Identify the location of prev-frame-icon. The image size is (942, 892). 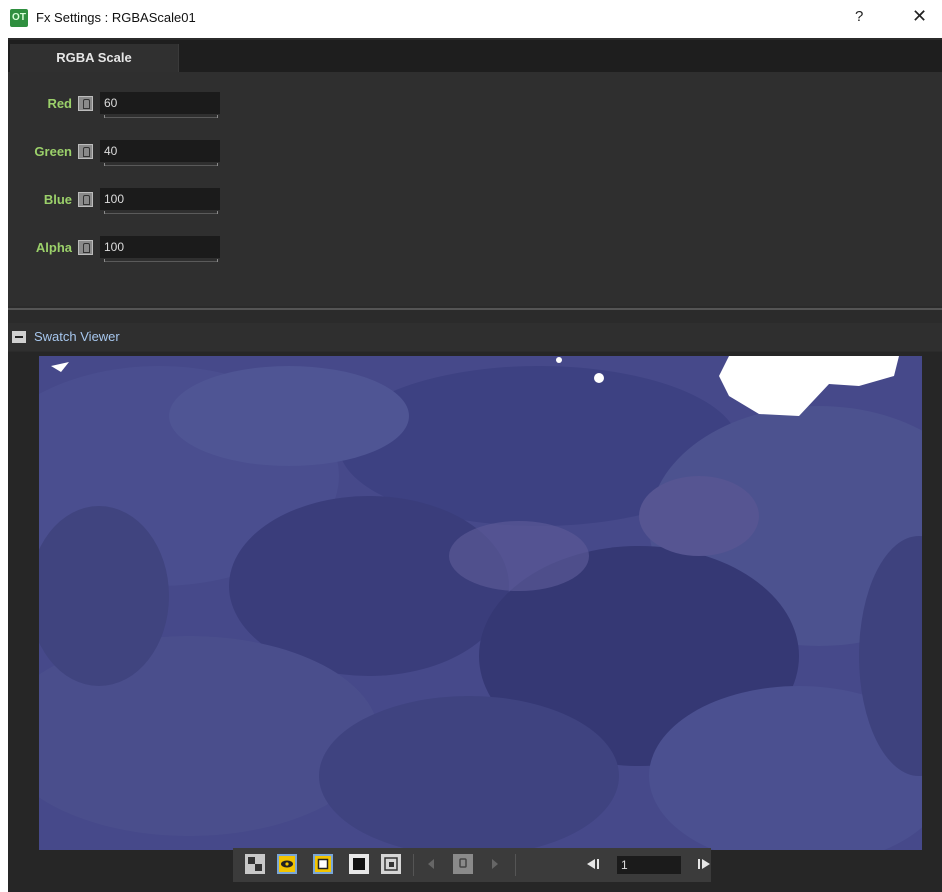
(593, 864).